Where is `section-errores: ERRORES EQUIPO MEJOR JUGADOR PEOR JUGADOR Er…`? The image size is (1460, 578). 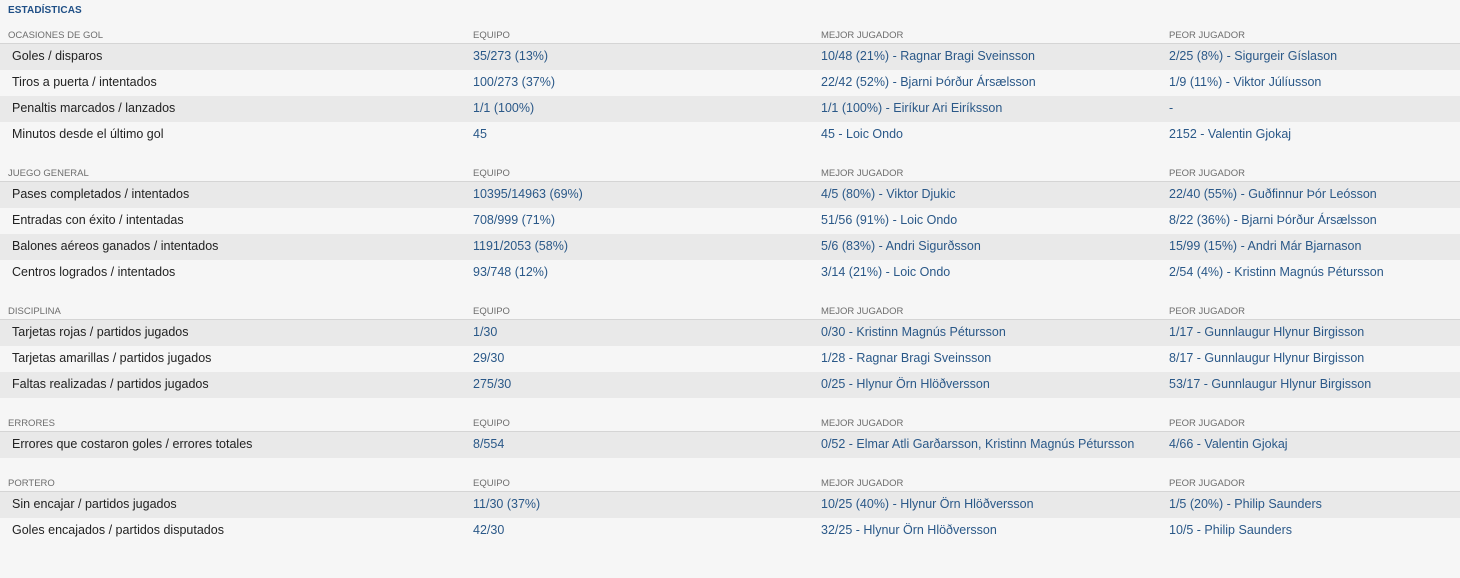 section-errores: ERRORES EQUIPO MEJOR JUGADOR PEOR JUGADOR Er… is located at coordinates (730, 437).